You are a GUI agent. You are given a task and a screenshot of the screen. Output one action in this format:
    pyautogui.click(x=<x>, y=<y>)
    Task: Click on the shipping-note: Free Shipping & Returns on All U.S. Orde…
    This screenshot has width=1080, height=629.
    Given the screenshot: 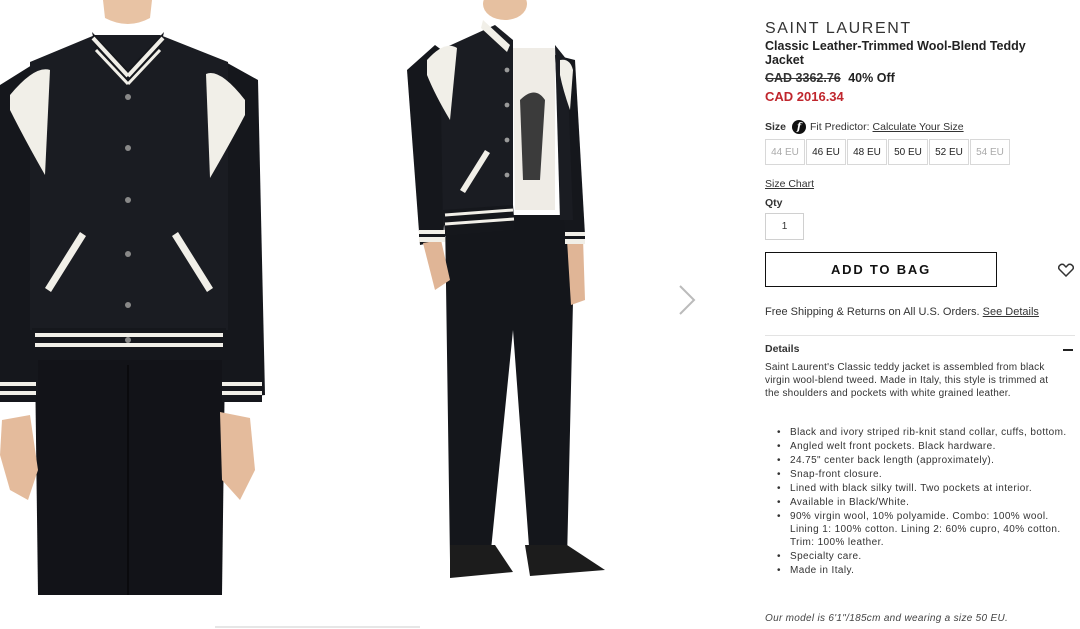 What is the action you would take?
    pyautogui.click(x=902, y=312)
    